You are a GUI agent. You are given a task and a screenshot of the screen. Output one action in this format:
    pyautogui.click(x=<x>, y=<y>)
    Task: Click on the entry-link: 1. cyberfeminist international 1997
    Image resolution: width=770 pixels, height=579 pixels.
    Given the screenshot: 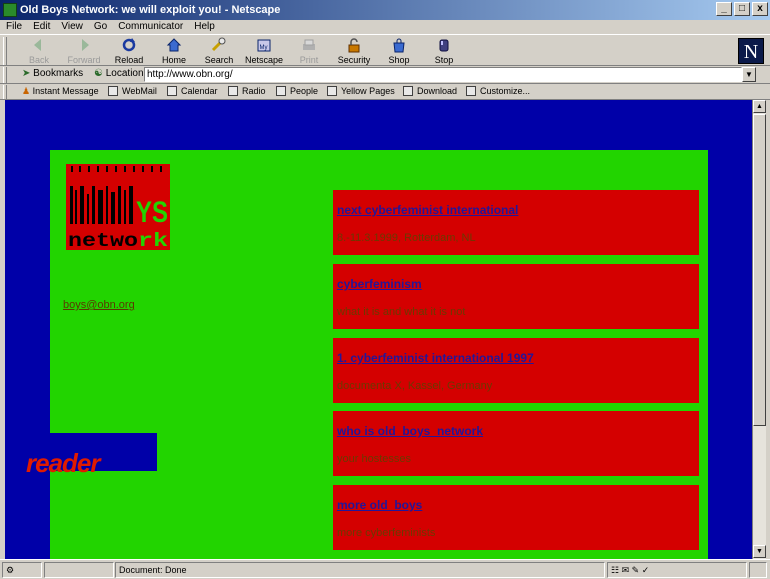 What is the action you would take?
    pyautogui.click(x=435, y=358)
    